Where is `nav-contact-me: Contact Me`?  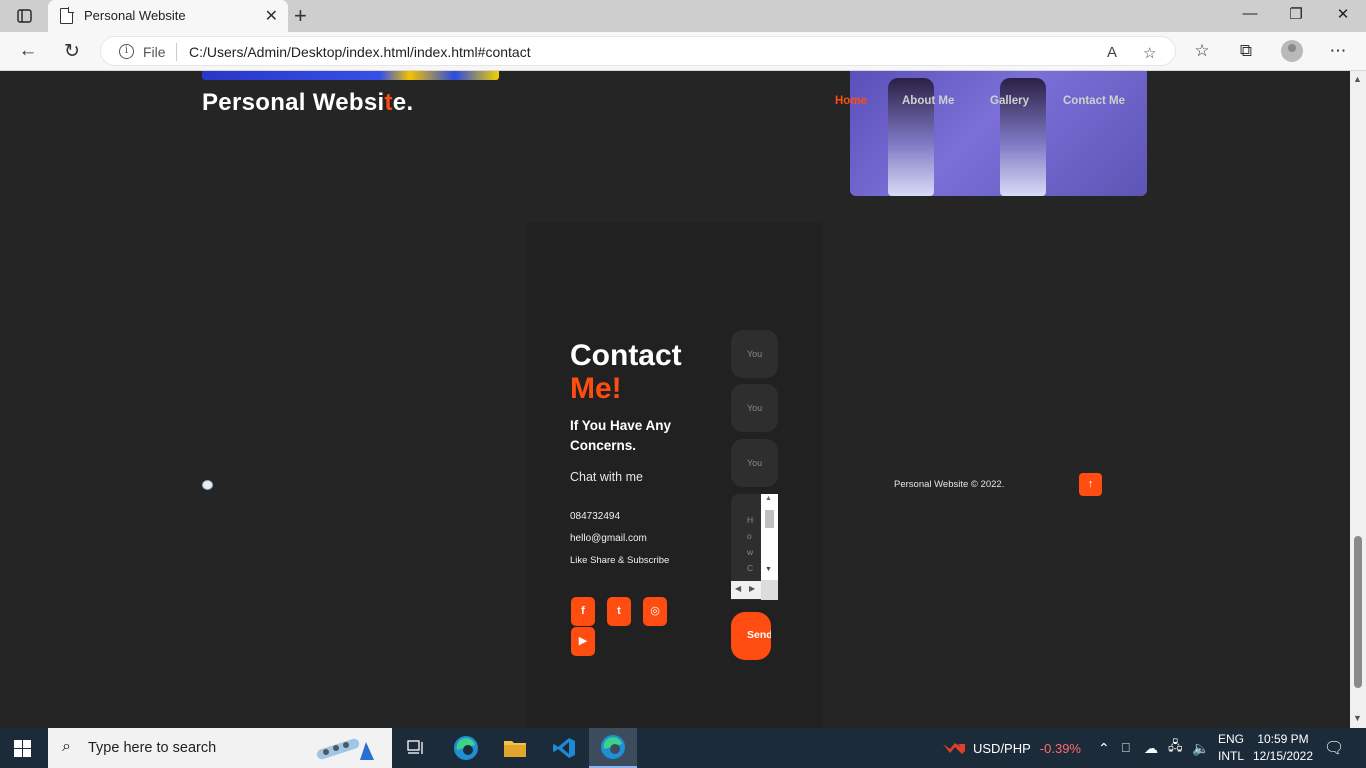
nav-contact-me: Contact Me is located at coordinates (1094, 101).